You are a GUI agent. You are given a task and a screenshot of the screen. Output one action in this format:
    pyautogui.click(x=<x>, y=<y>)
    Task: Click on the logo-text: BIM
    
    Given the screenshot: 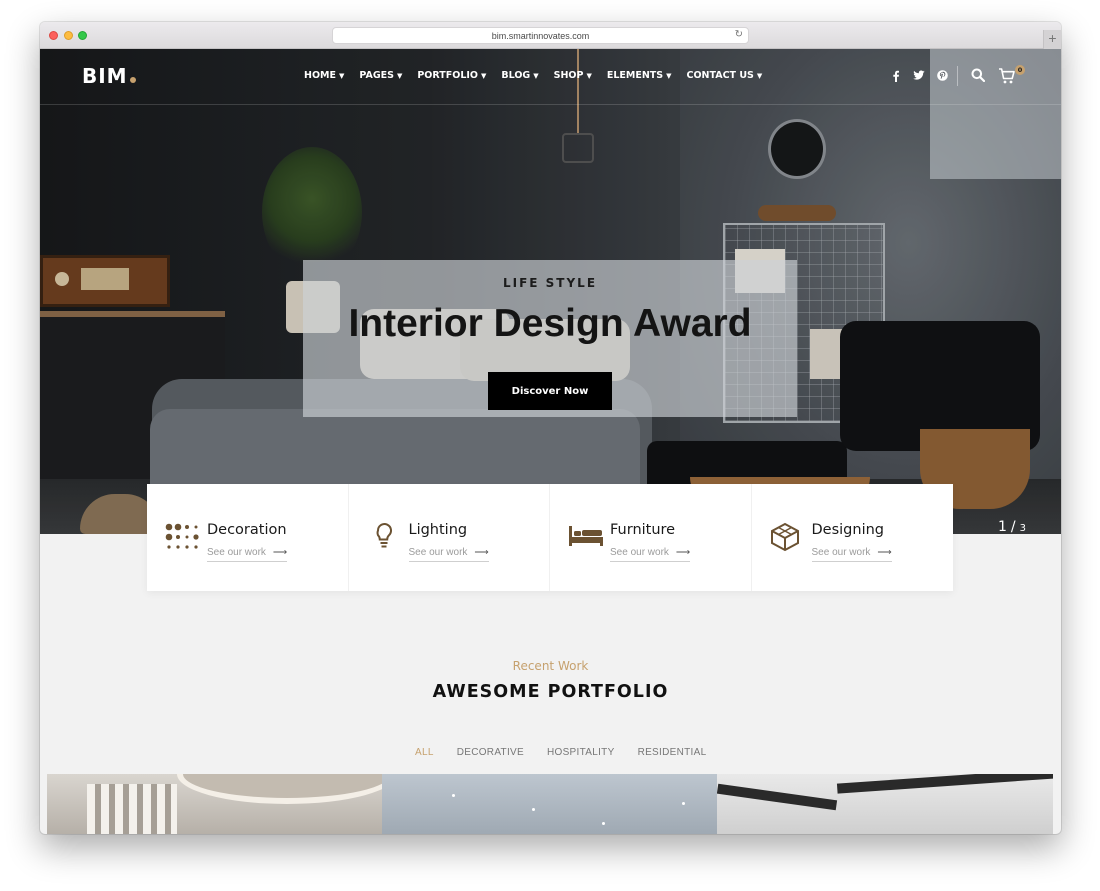 What is the action you would take?
    pyautogui.click(x=105, y=76)
    